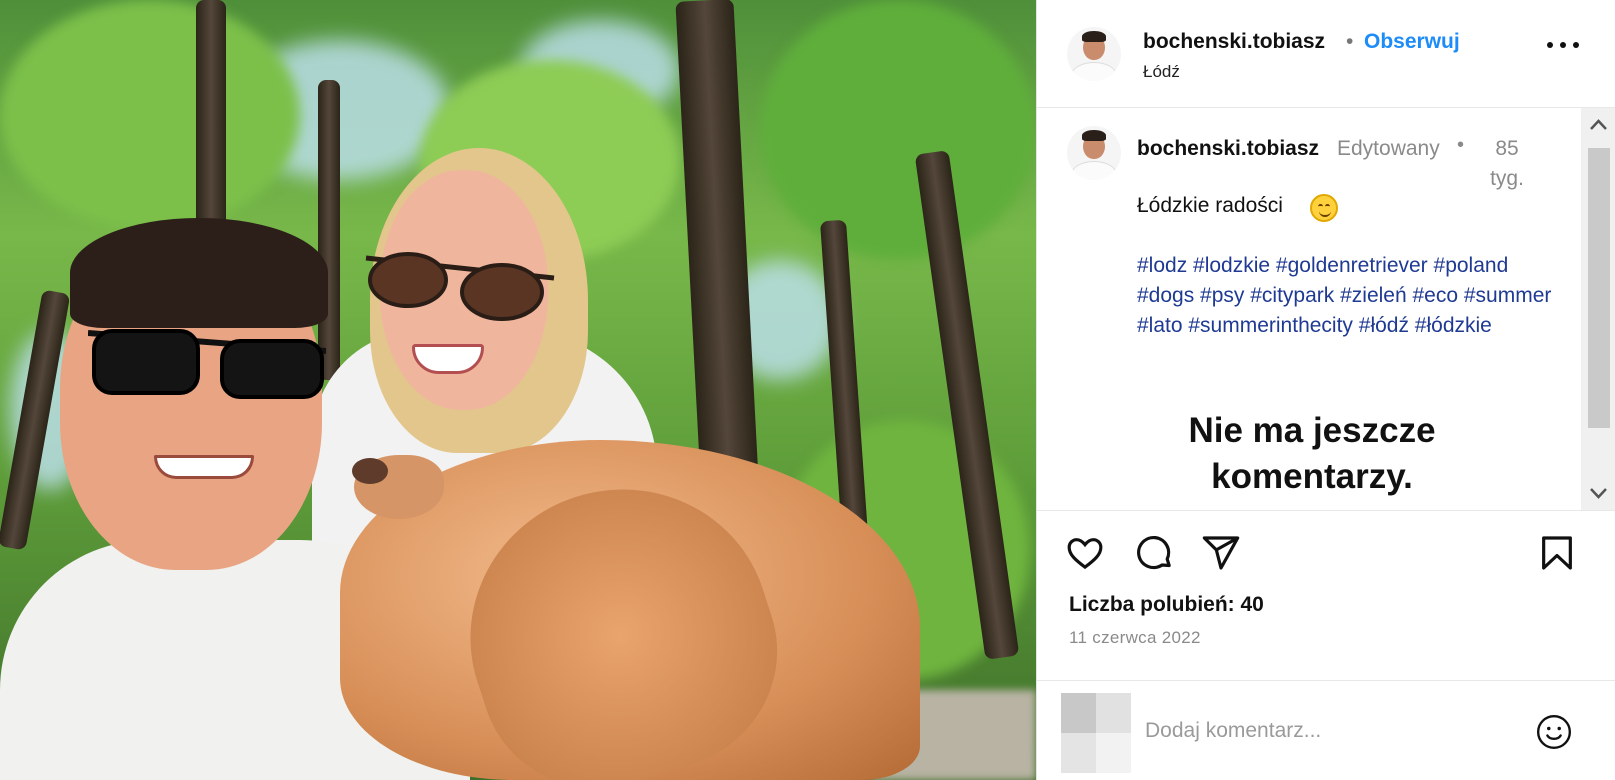  Describe the element at coordinates (1598, 493) in the screenshot. I see `scroll-down-icon` at that location.